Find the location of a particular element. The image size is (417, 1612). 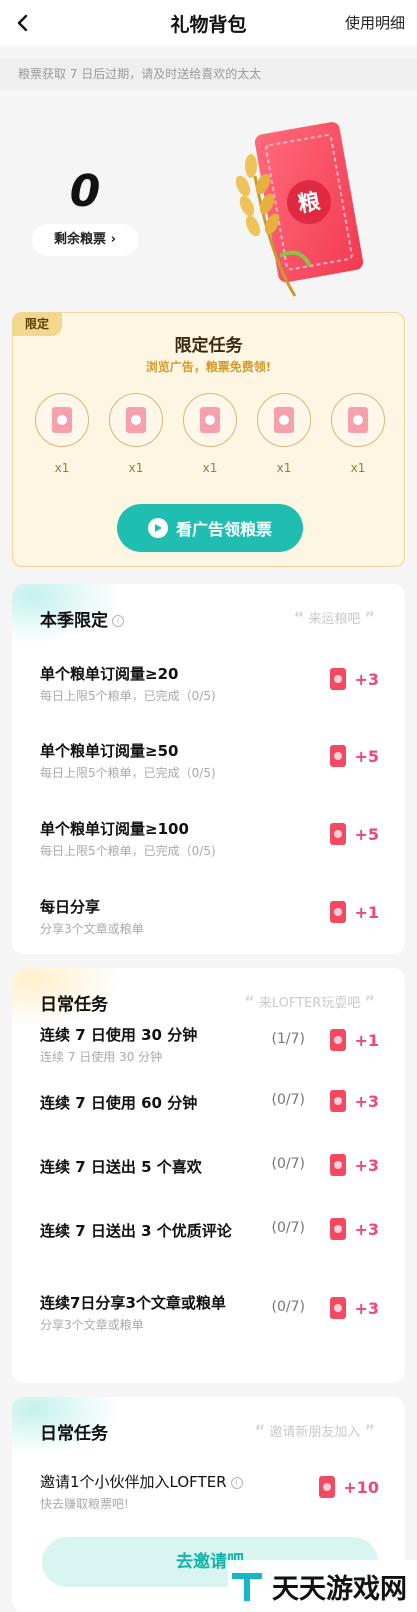

task-title: 邀请1个小伙伴加入LOFTER i is located at coordinates (141, 1481).